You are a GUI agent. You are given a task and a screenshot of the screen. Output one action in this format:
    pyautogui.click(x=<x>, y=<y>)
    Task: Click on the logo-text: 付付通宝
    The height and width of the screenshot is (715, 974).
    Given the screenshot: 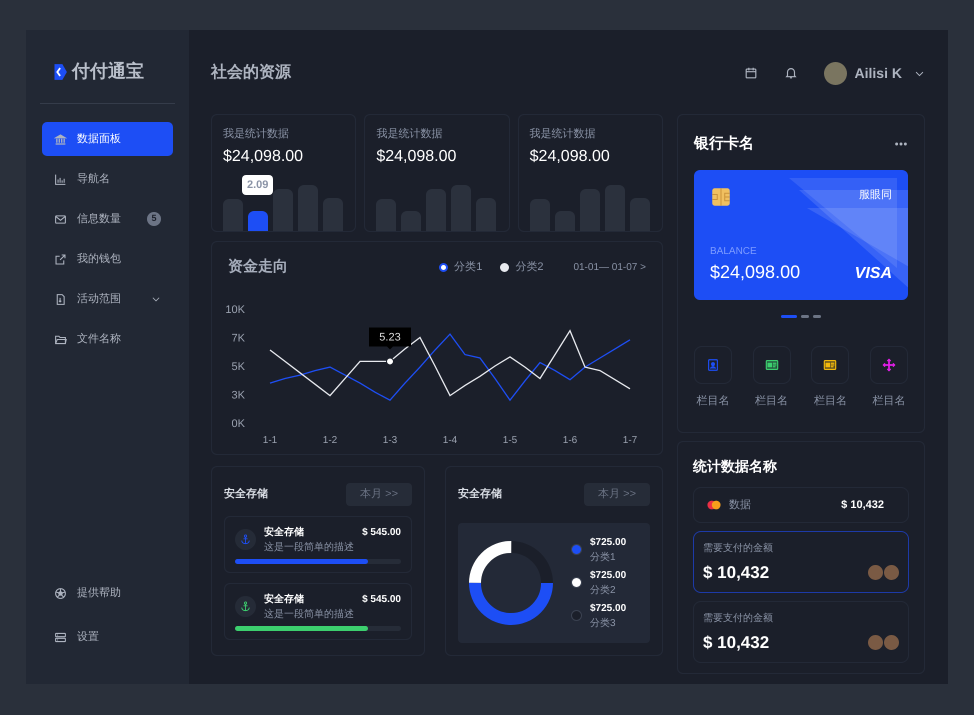 What is the action you would take?
    pyautogui.click(x=108, y=71)
    